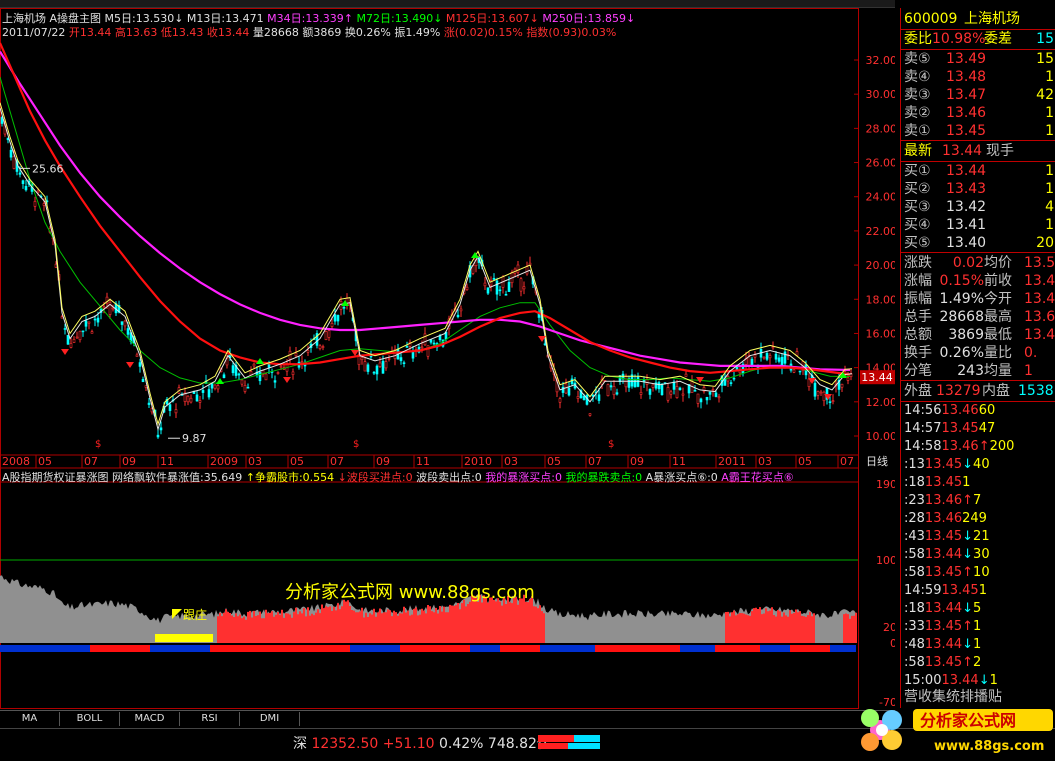 Image resolution: width=1055 pixels, height=761 pixels. What do you see at coordinates (810, 648) in the screenshot?
I see `trend-strip-segment` at bounding box center [810, 648].